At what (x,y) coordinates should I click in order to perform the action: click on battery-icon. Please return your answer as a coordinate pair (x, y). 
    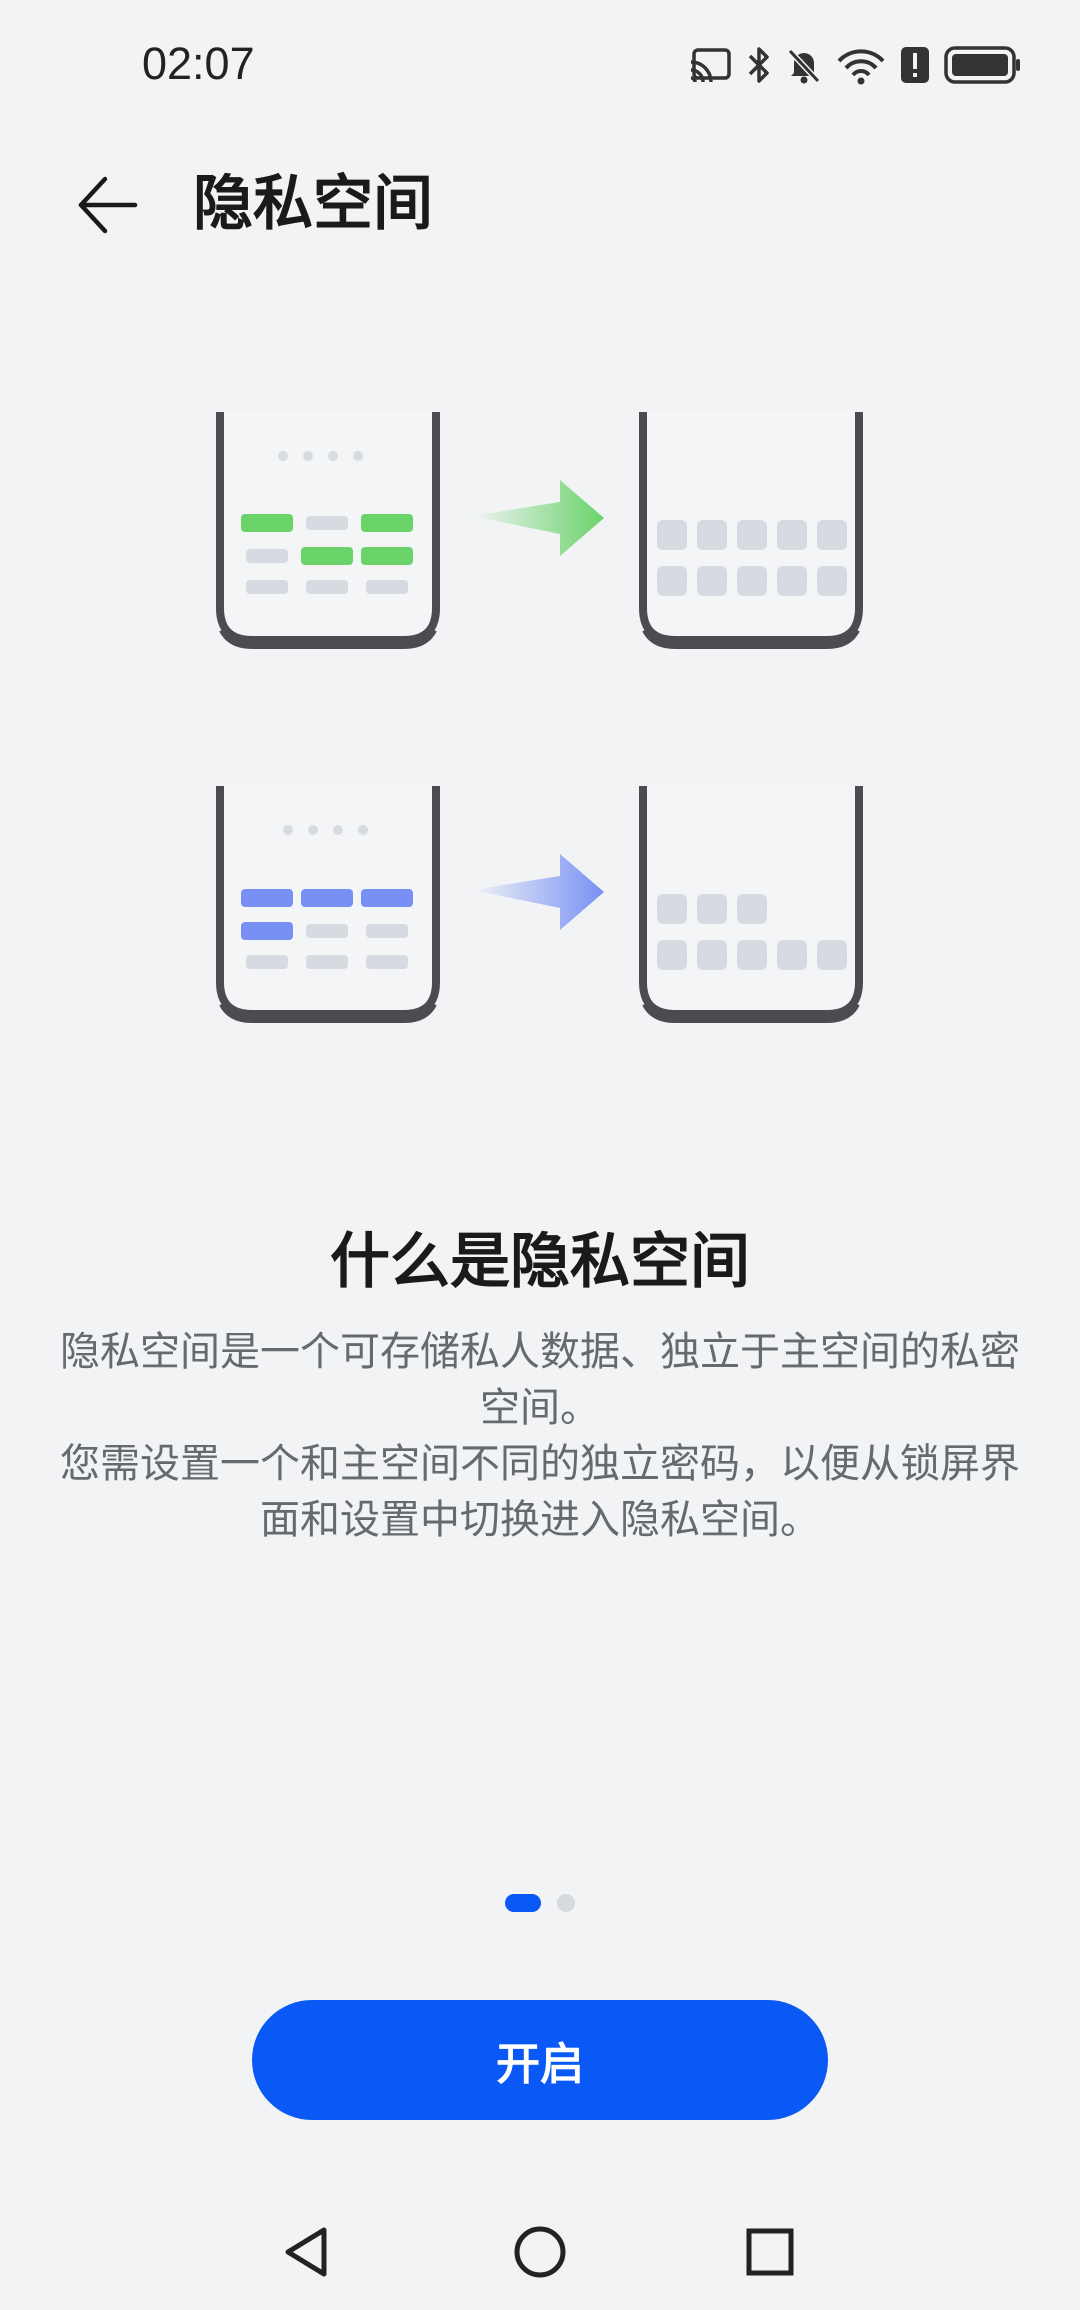
    Looking at the image, I should click on (983, 65).